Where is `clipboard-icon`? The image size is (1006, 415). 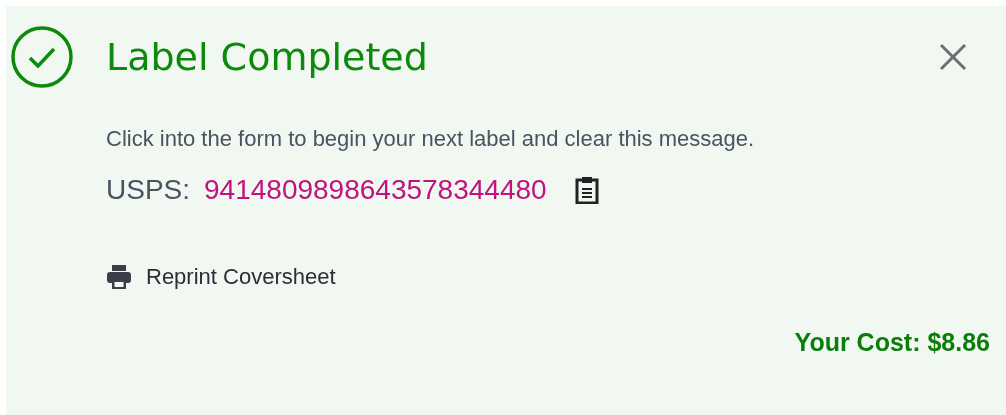
clipboard-icon is located at coordinates (586, 190).